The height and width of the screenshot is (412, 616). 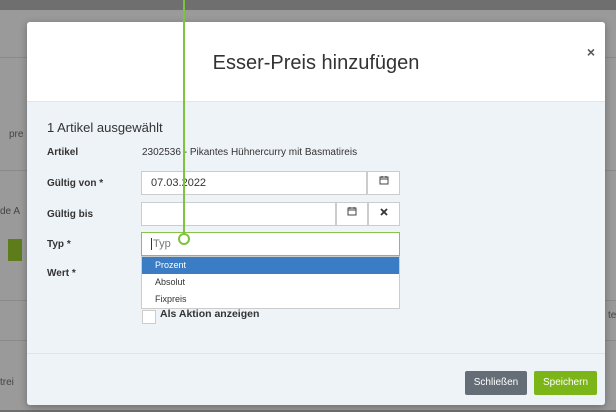 What do you see at coordinates (59, 244) in the screenshot?
I see `typ-label: Typ *` at bounding box center [59, 244].